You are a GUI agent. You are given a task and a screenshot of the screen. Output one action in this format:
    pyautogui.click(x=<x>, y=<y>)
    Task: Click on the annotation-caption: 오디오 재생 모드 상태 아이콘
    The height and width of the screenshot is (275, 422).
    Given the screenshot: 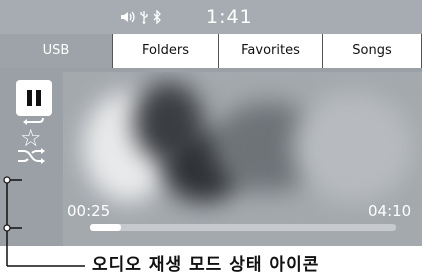 What is the action you would take?
    pyautogui.click(x=206, y=265)
    